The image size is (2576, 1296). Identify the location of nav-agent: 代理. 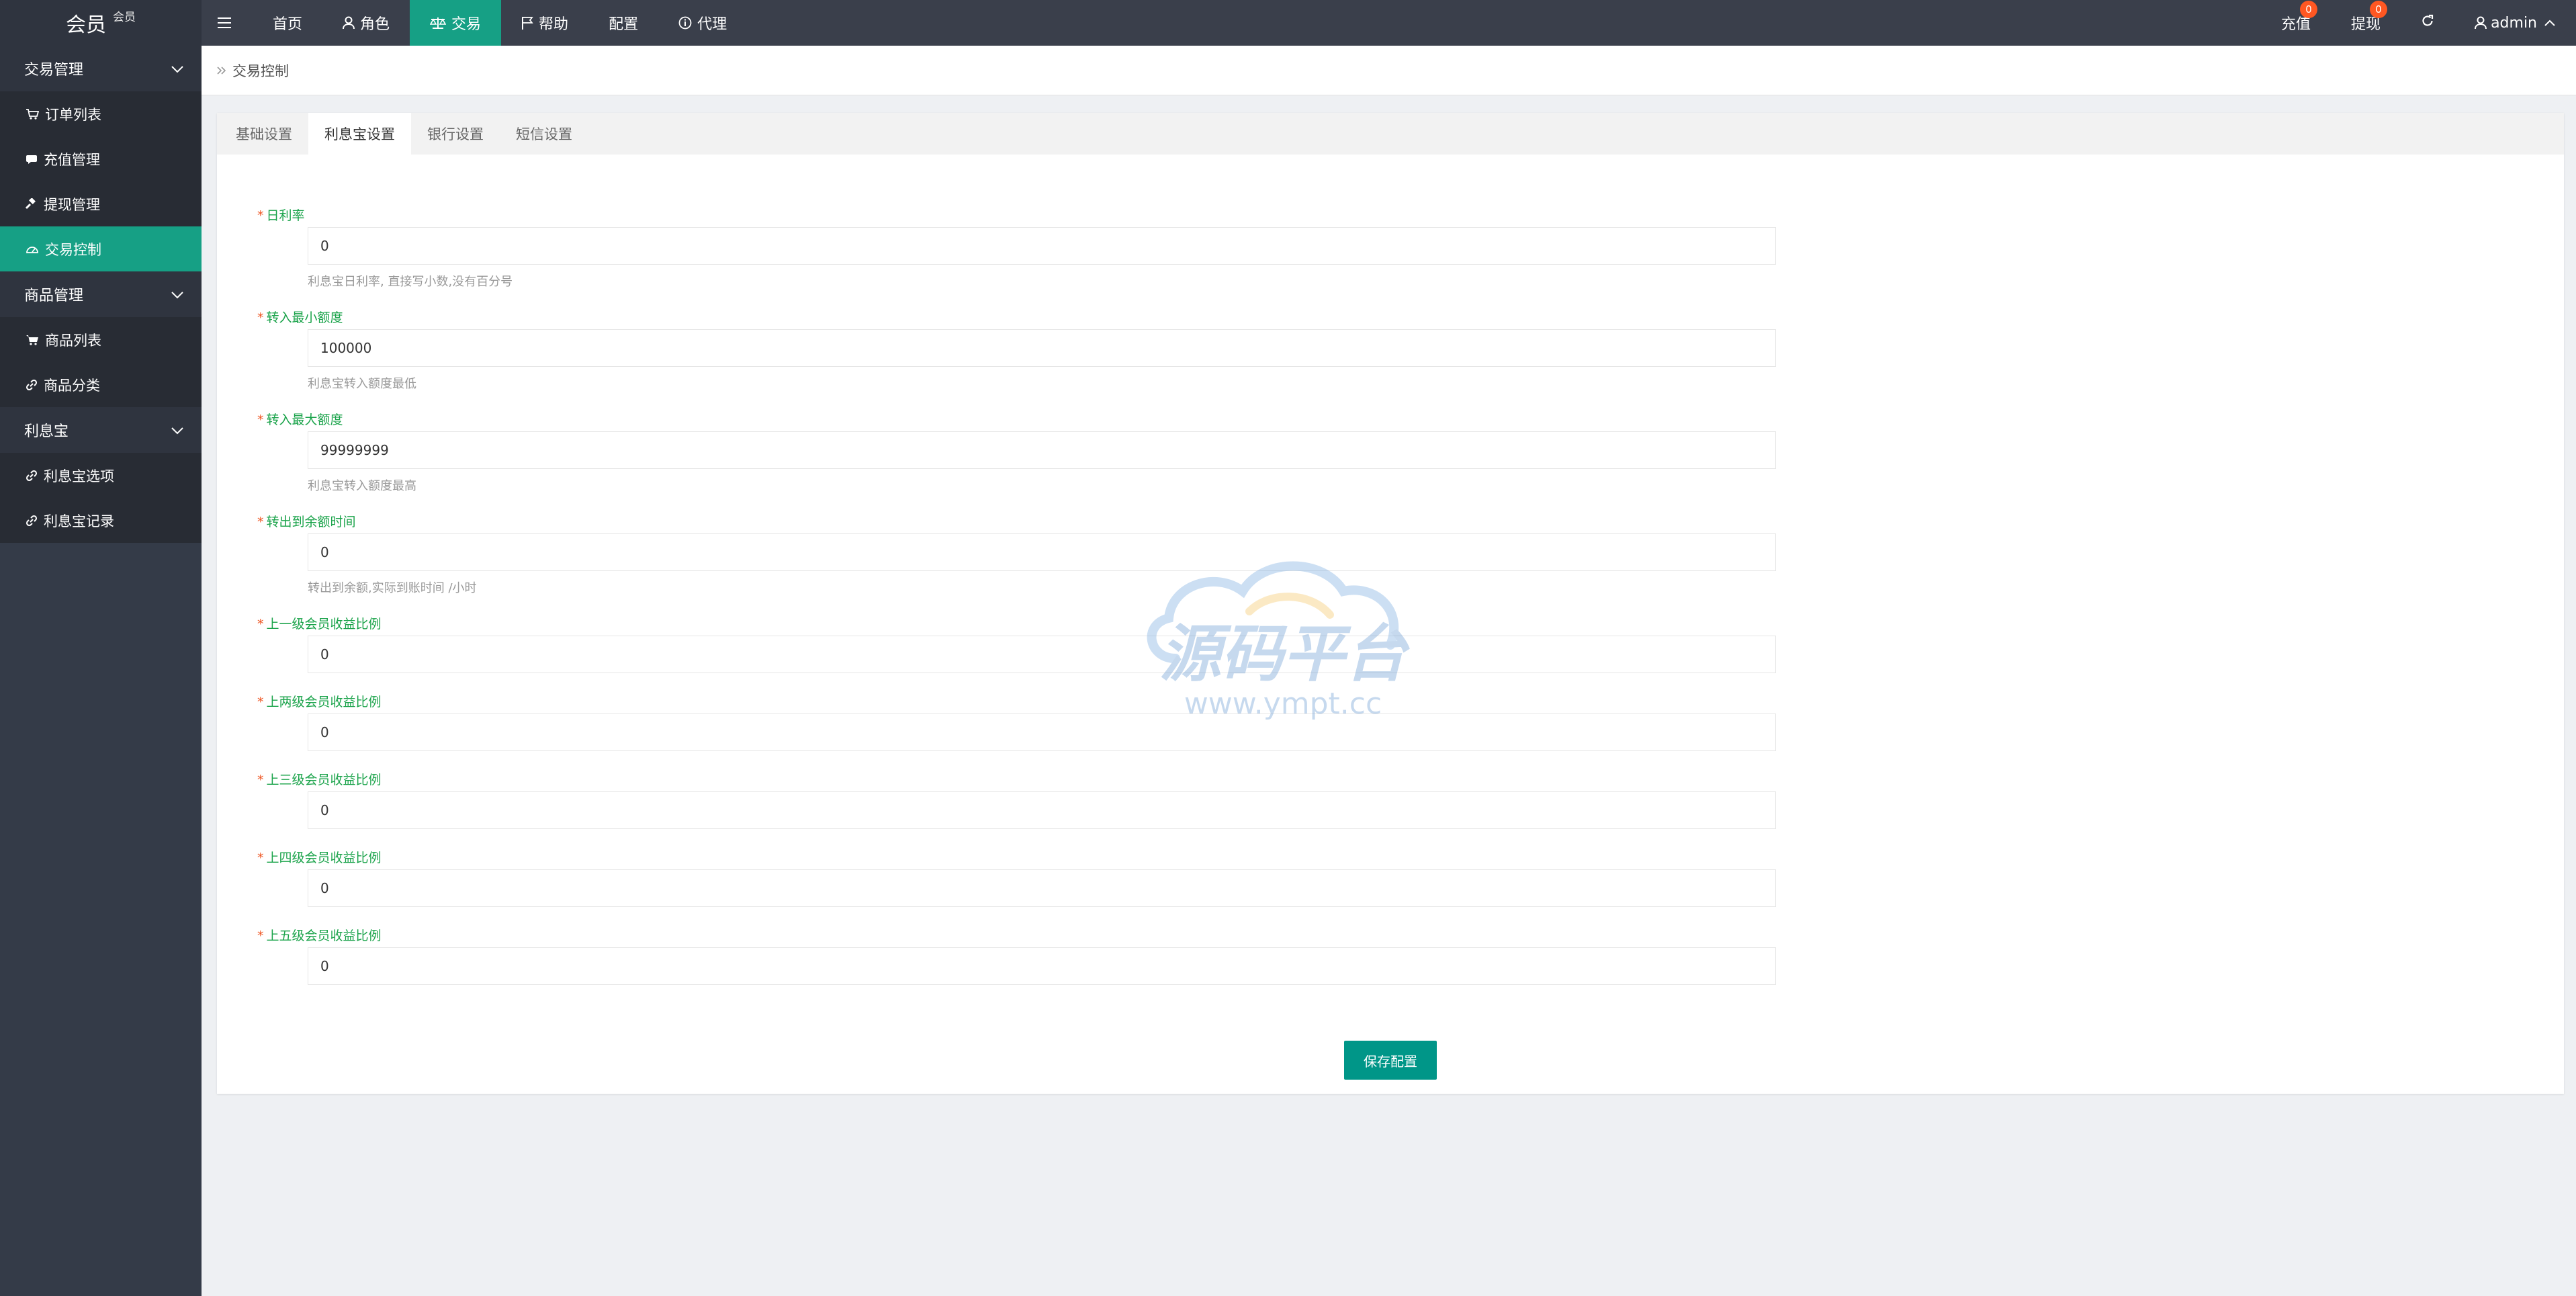
(703, 23).